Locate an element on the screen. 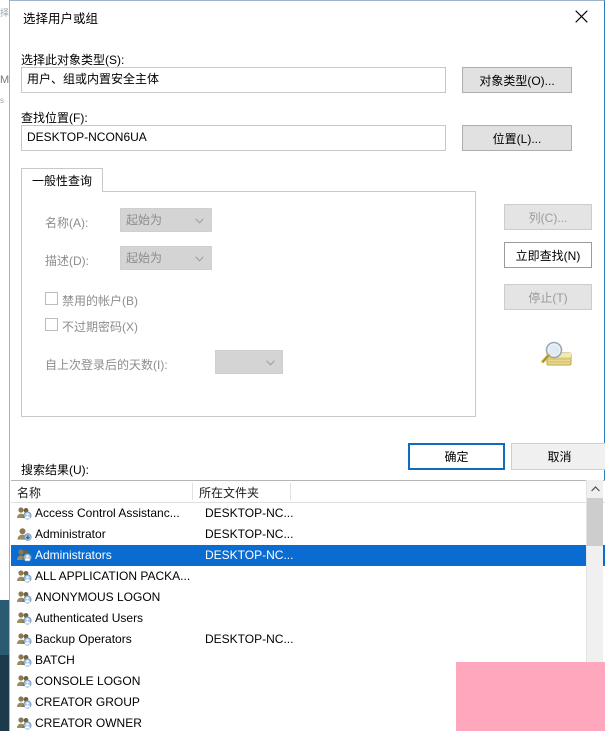  disabled-accounts-checkbox is located at coordinates (51, 298).